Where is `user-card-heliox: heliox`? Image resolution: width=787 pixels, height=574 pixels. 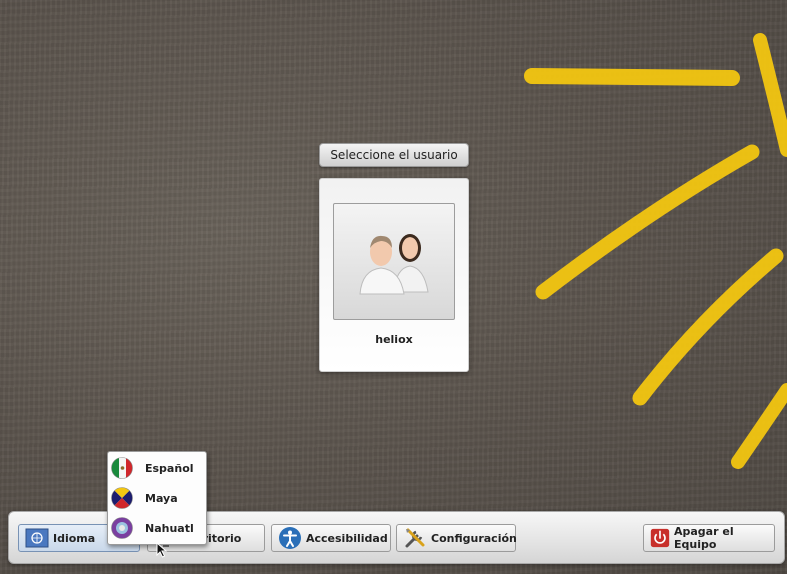
user-card-heliox: heliox is located at coordinates (394, 275).